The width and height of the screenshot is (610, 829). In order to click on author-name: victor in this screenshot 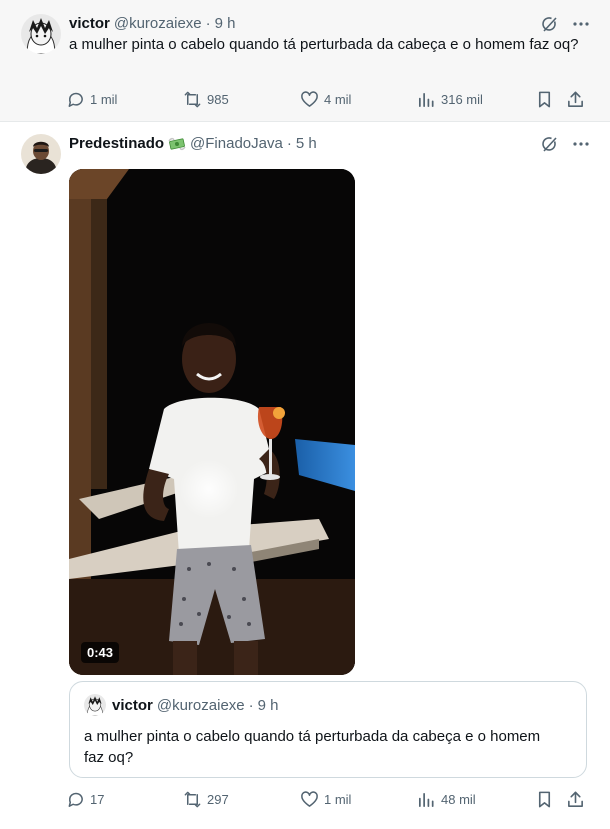, I will do `click(89, 24)`.